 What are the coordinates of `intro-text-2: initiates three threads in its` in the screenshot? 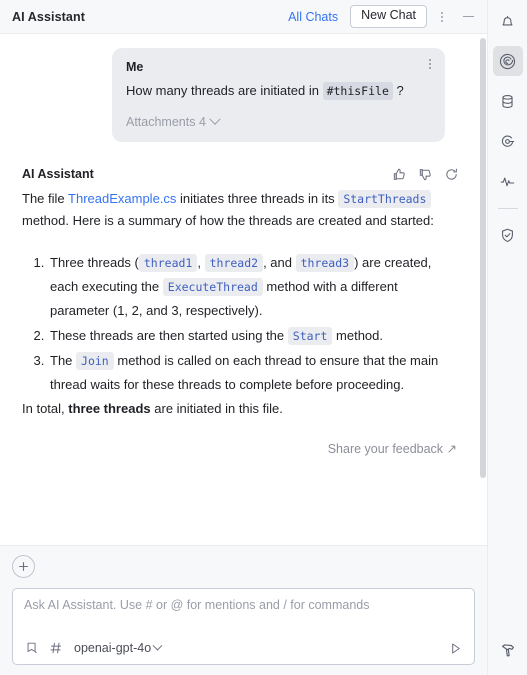 It's located at (257, 198).